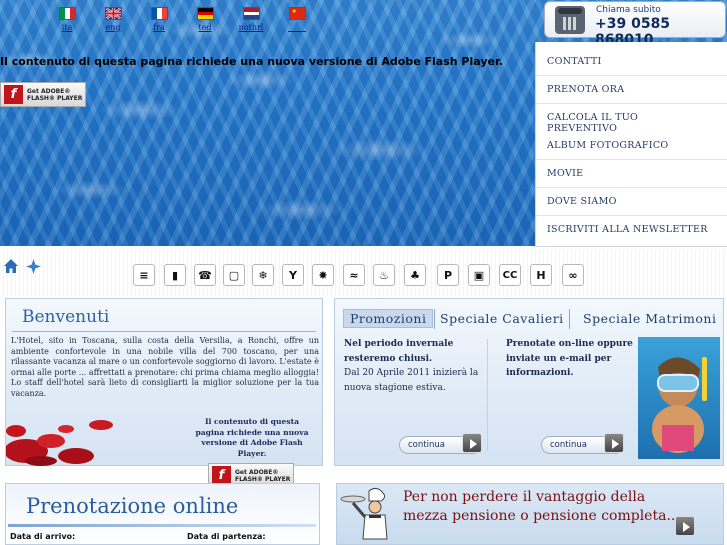 This screenshot has height=545, width=727. I want to click on flag-france-icon, so click(159, 13).